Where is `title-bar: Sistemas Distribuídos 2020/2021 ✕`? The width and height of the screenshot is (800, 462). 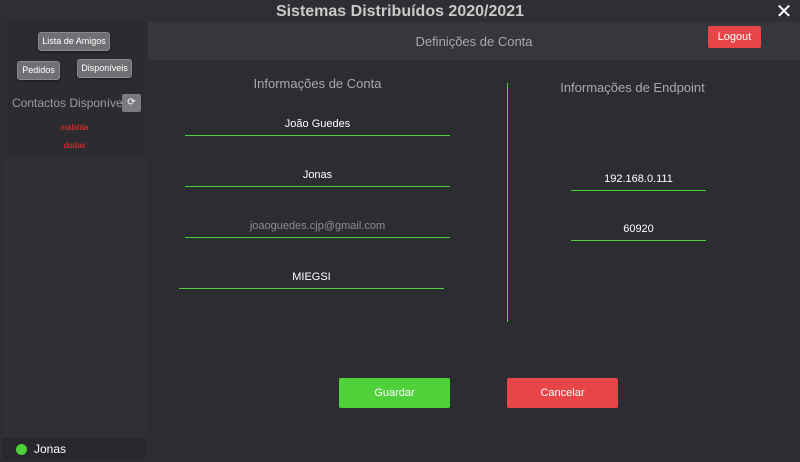 title-bar: Sistemas Distribuídos 2020/2021 ✕ is located at coordinates (400, 12).